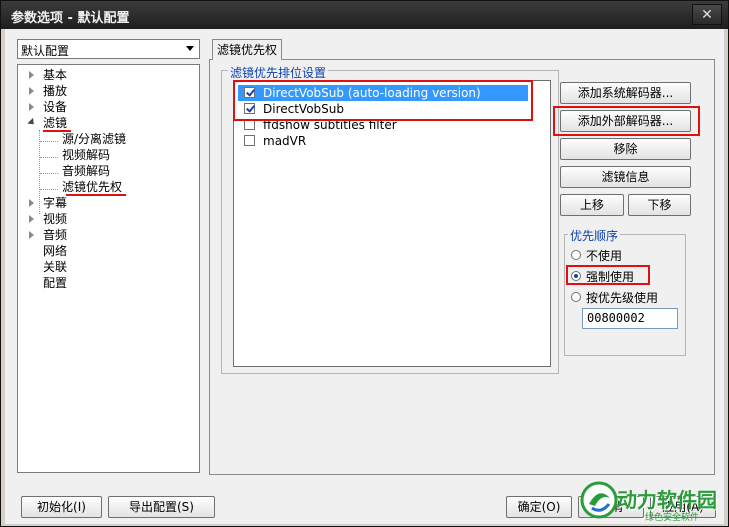 The width and height of the screenshot is (729, 527). I want to click on watermark-logo-icon, so click(599, 500).